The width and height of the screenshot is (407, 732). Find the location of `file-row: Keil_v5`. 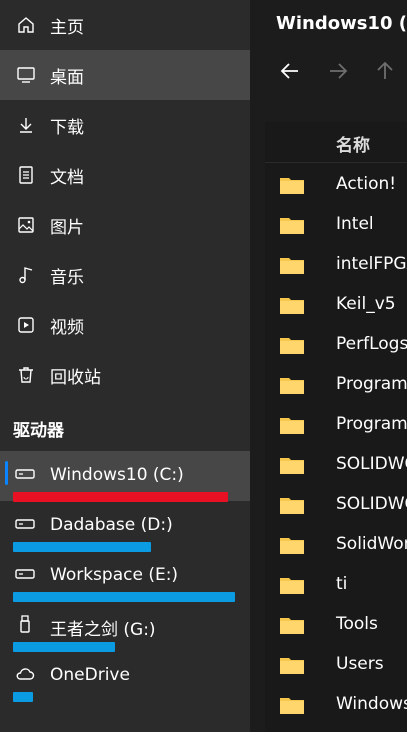

file-row: Keil_v5 is located at coordinates (336, 305).